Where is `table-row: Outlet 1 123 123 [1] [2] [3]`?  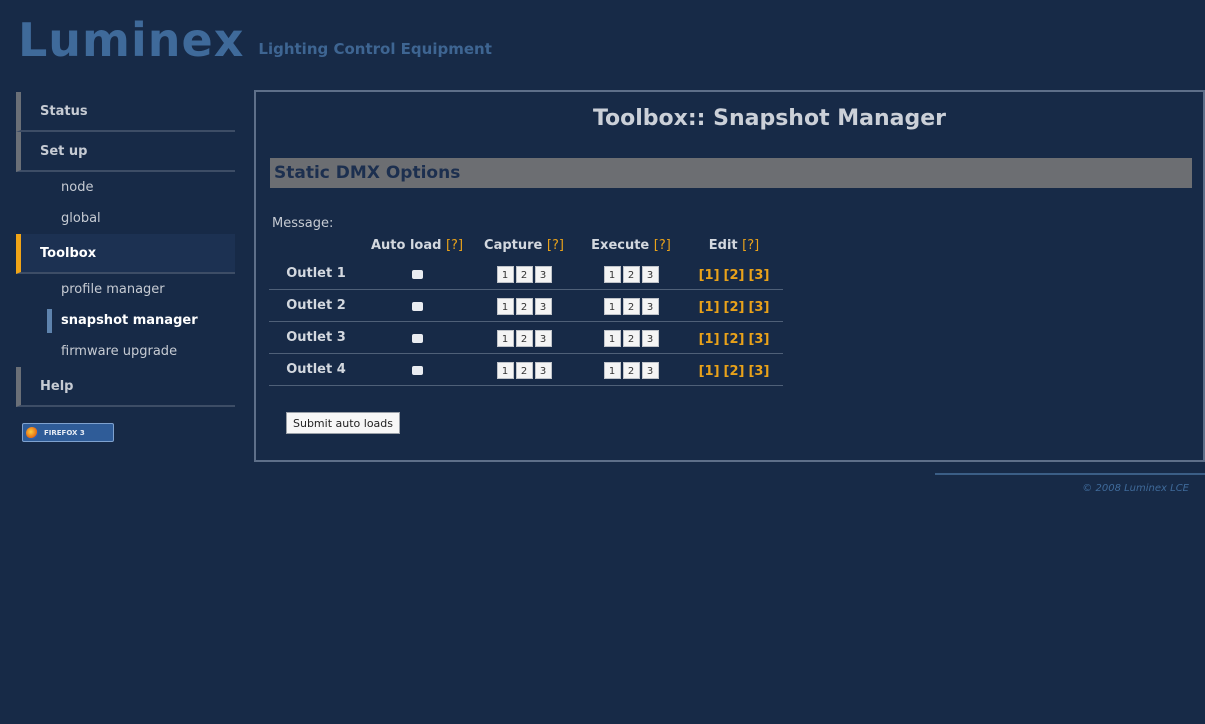
table-row: Outlet 1 123 123 [1] [2] [3] is located at coordinates (526, 274).